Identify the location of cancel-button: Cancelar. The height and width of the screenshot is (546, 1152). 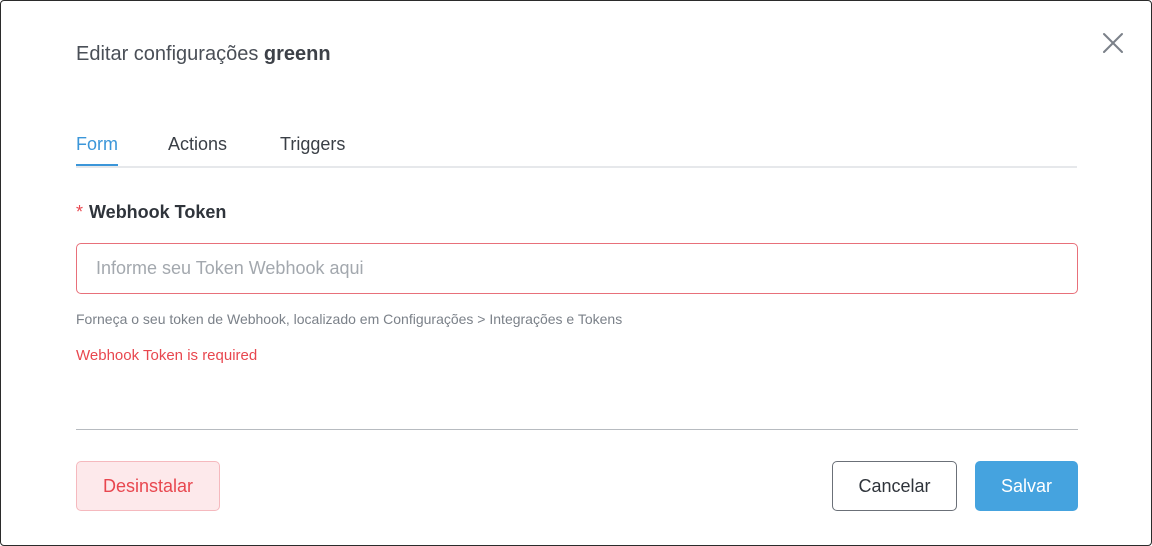
(894, 486).